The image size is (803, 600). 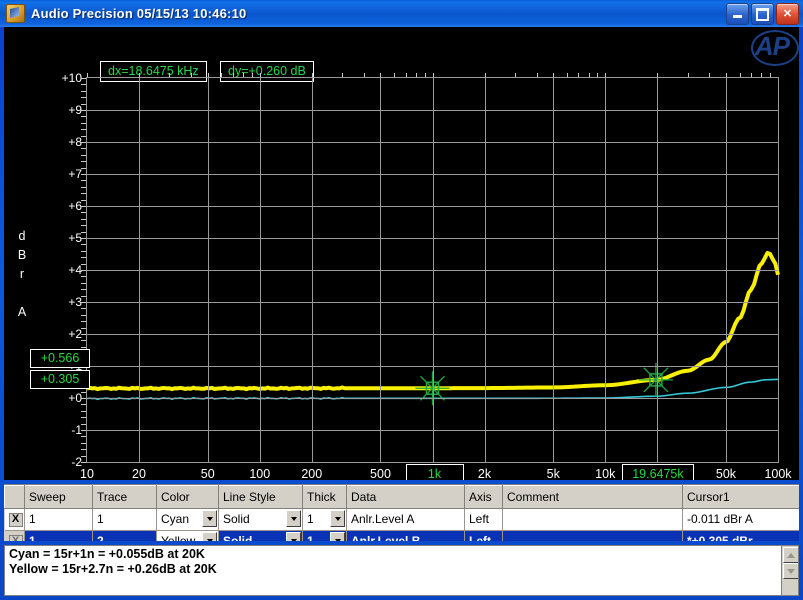 I want to click on column-header-line-style: Line Style, so click(x=260, y=497).